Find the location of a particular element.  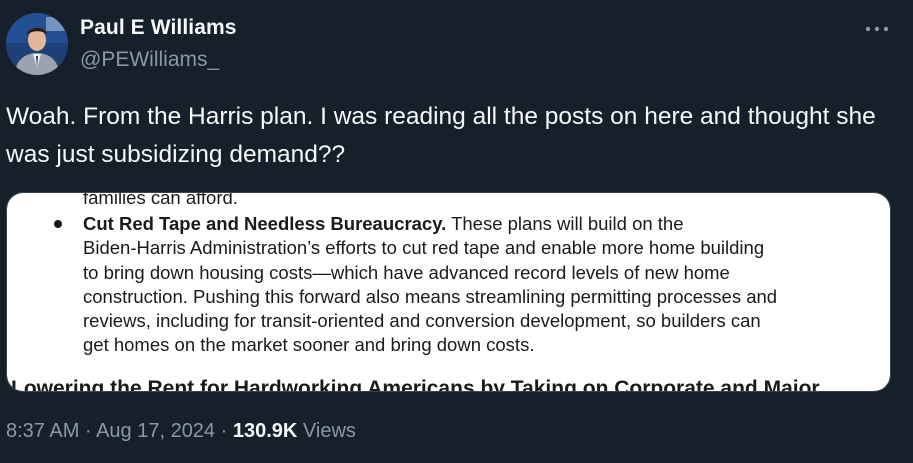

views-label: Views is located at coordinates (326, 431).